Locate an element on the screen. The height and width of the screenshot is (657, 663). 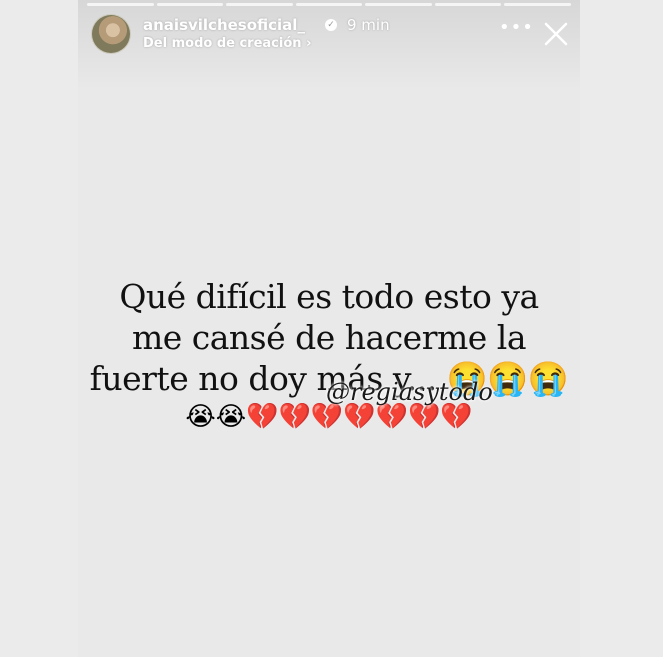
creation-mode-label: Del modo de creación is located at coordinates (222, 43).